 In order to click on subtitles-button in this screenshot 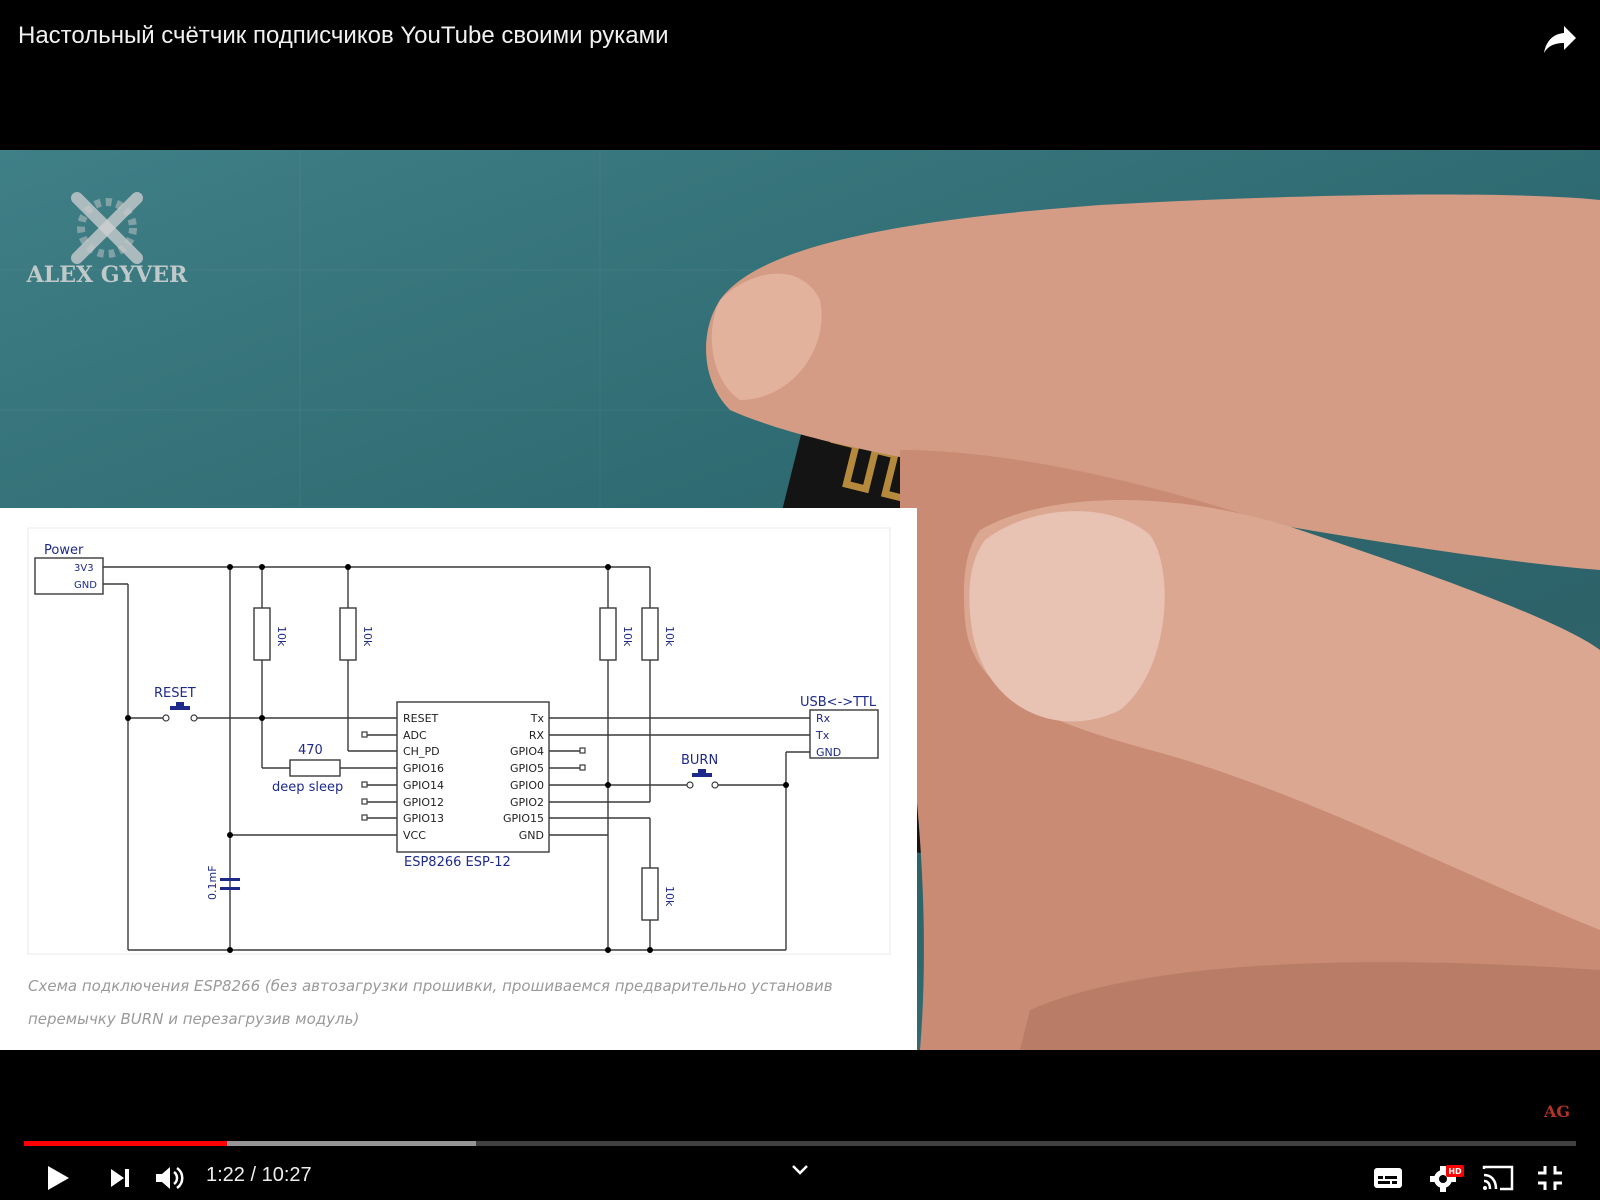, I will do `click(1388, 1178)`.